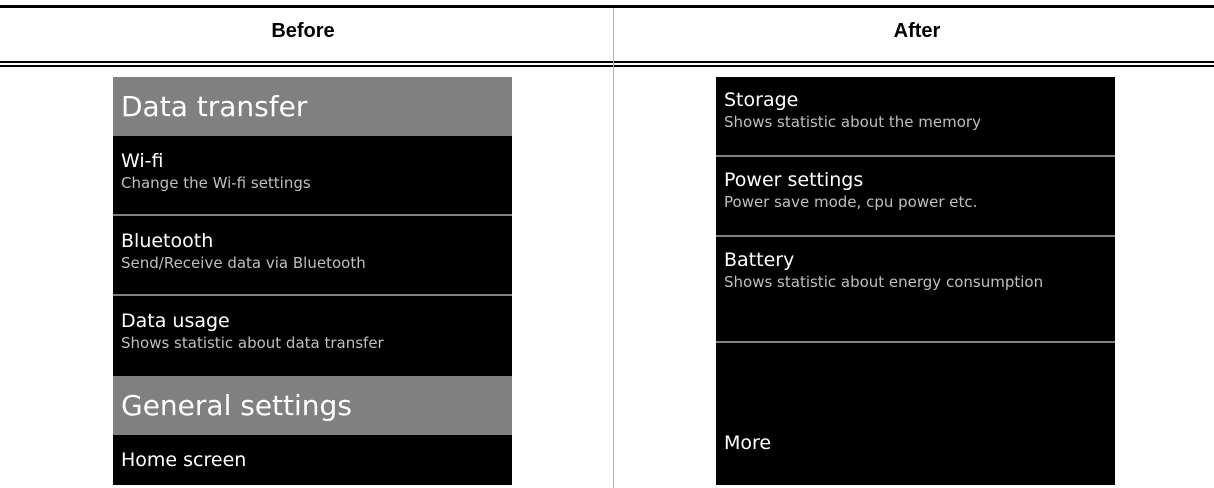  I want to click on list-item-title: Power settings, so click(794, 180).